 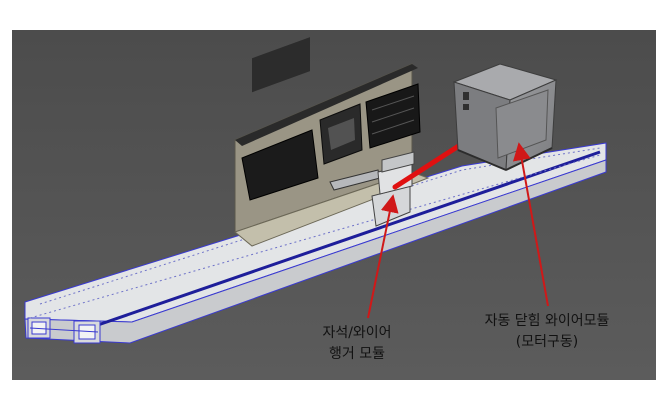 What do you see at coordinates (547, 342) in the screenshot?
I see `label-motor-line-2: (모터구동)` at bounding box center [547, 342].